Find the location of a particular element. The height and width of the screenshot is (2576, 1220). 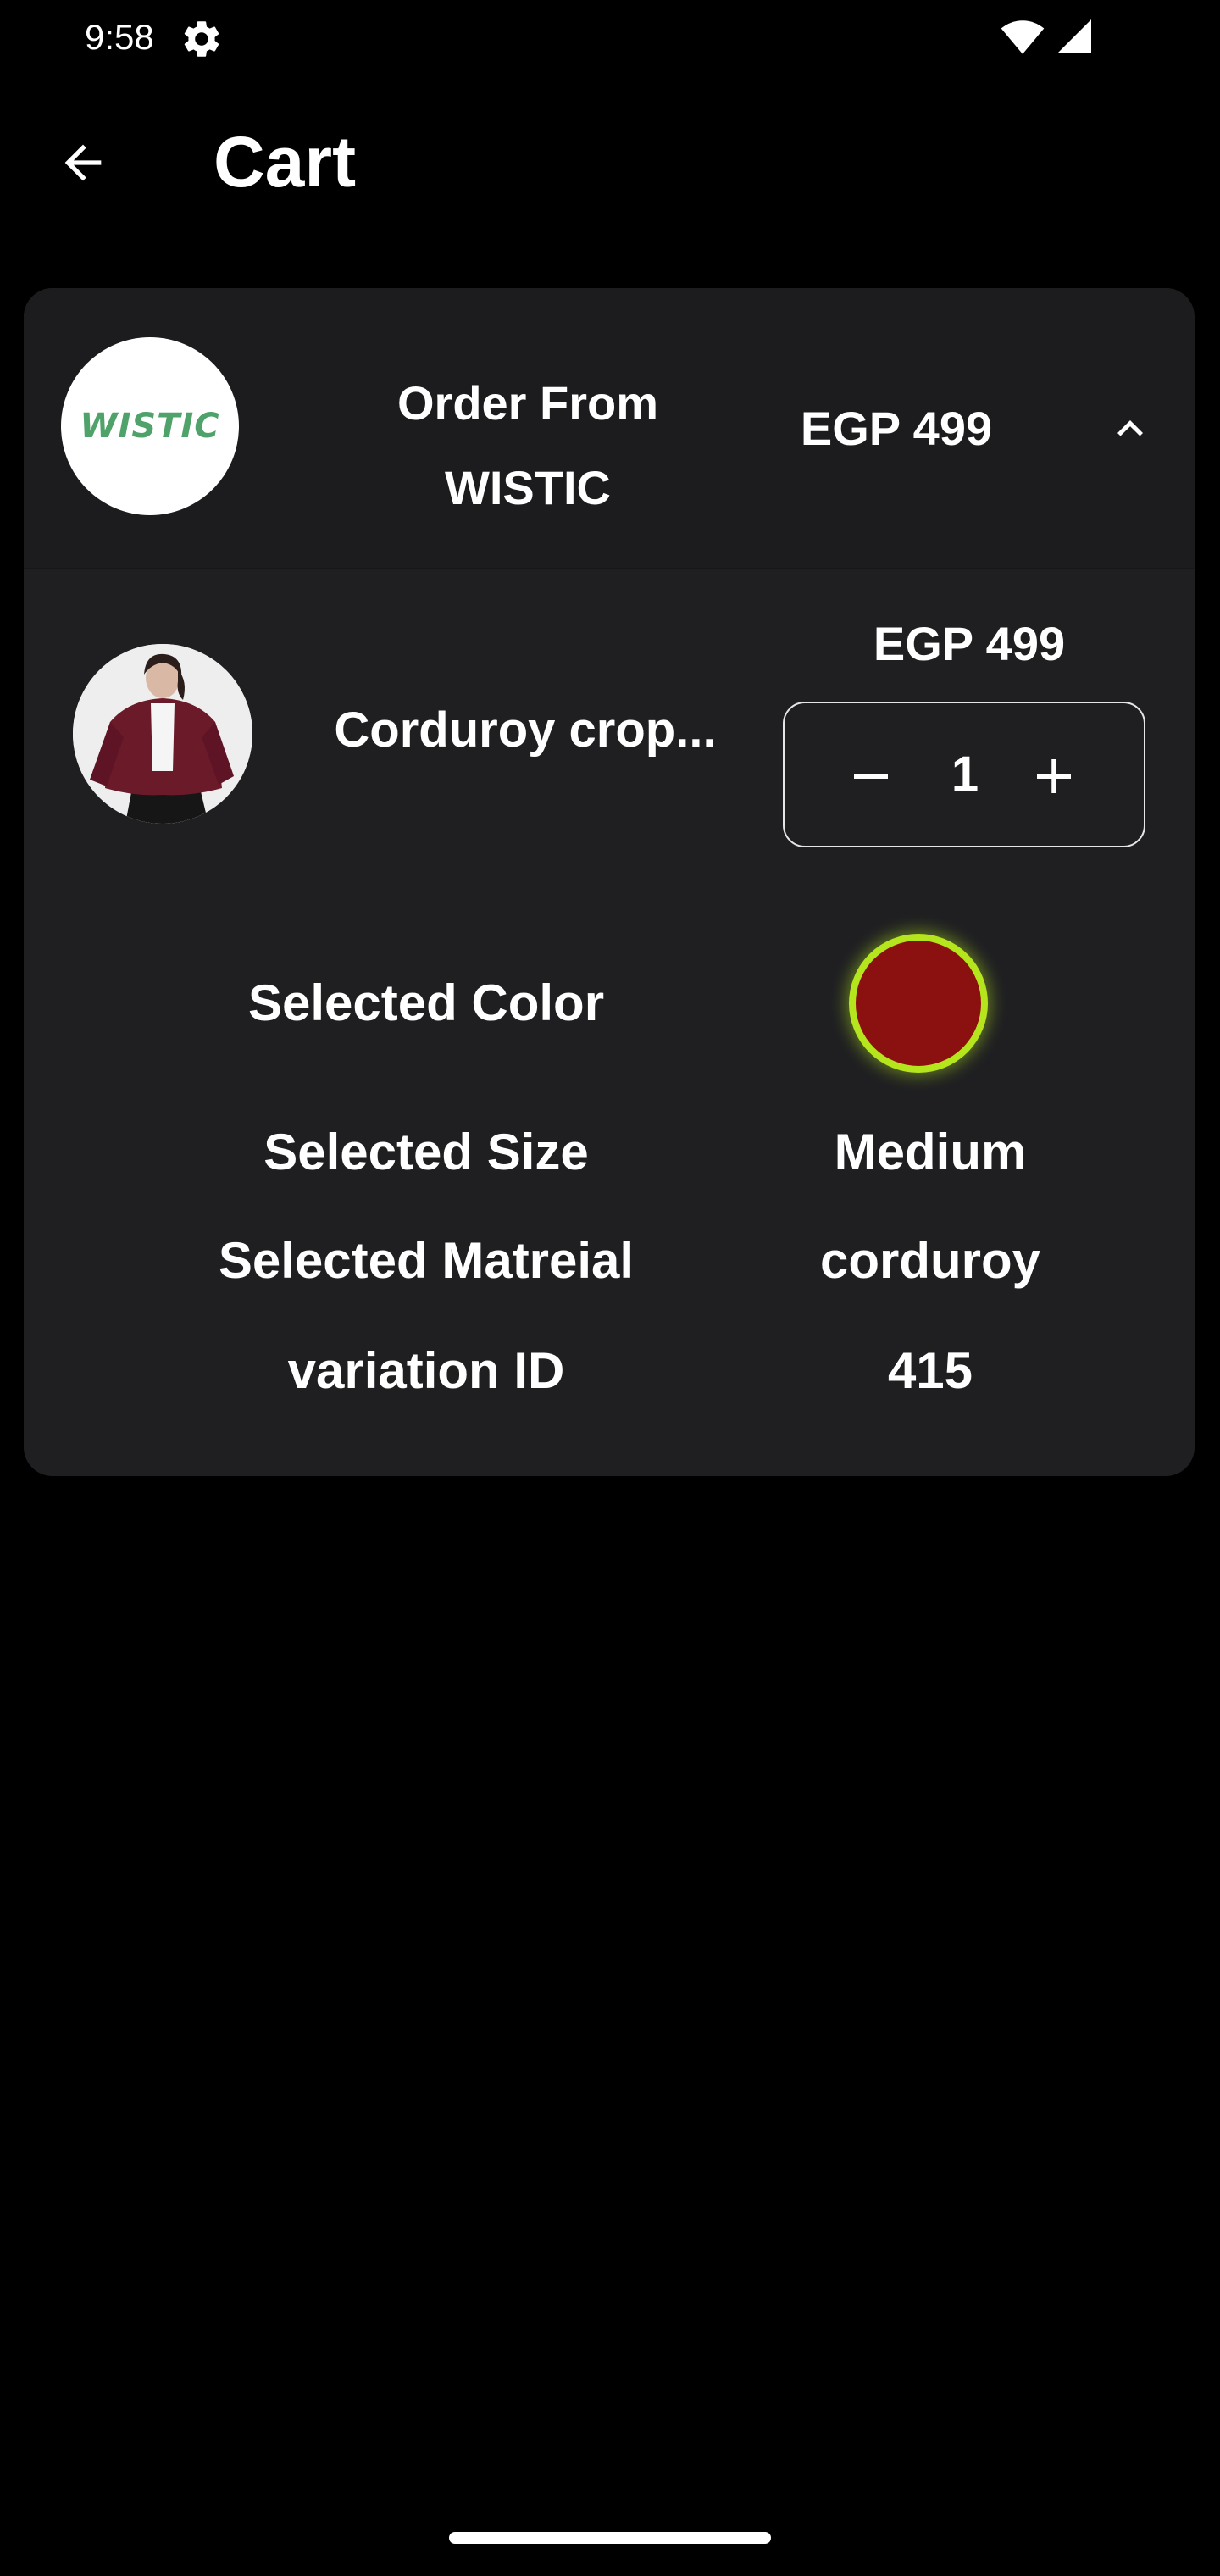

back-button is located at coordinates (83, 162).